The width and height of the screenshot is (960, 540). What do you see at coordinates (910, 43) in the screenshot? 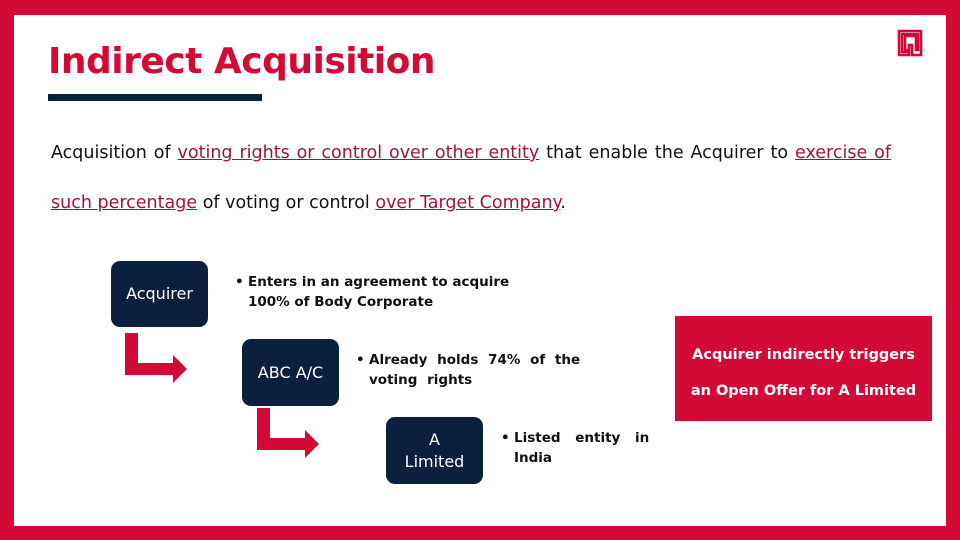
I see `brand-square-logo-icon` at bounding box center [910, 43].